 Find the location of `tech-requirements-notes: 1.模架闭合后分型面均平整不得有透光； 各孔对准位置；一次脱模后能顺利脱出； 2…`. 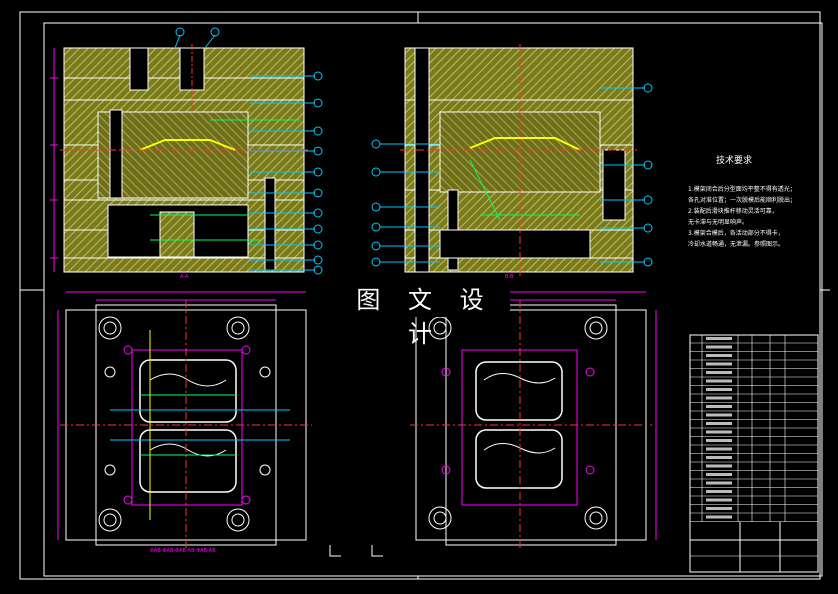

tech-requirements-notes: 1.模架闭合后分型面均平整不得有透光； 各孔对准位置；一次脱模后能顺利脱出； 2… is located at coordinates (752, 217).